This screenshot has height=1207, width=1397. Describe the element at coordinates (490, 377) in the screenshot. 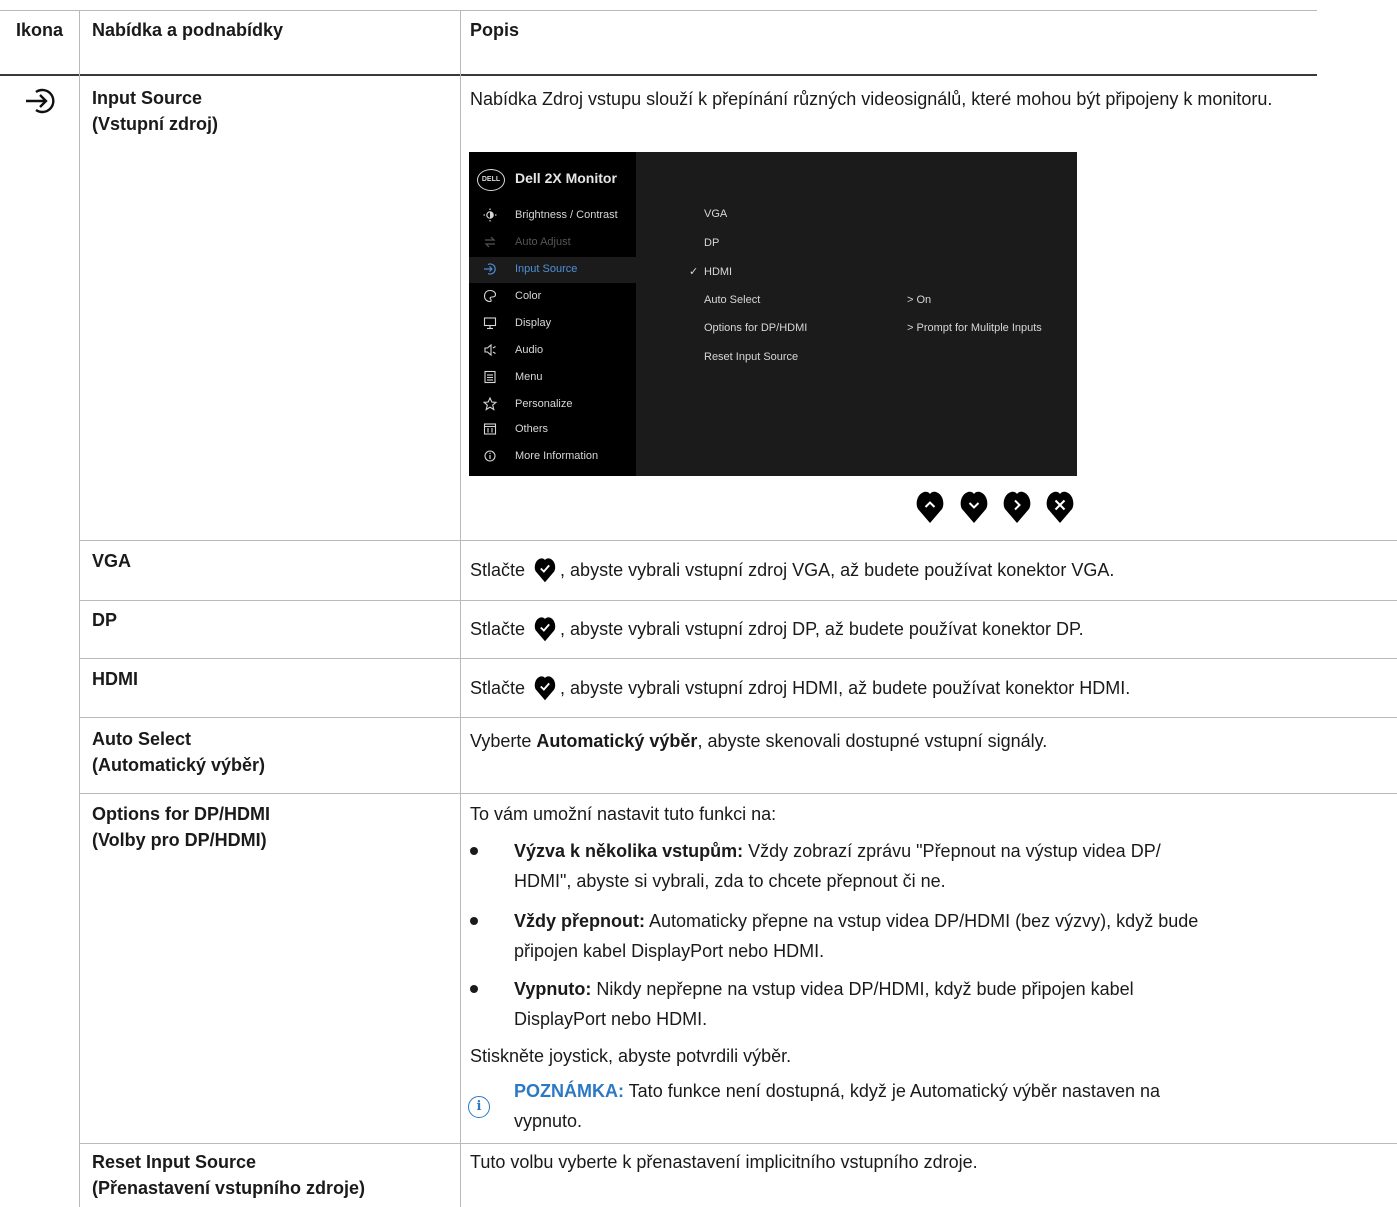

I see `menu-icon` at that location.